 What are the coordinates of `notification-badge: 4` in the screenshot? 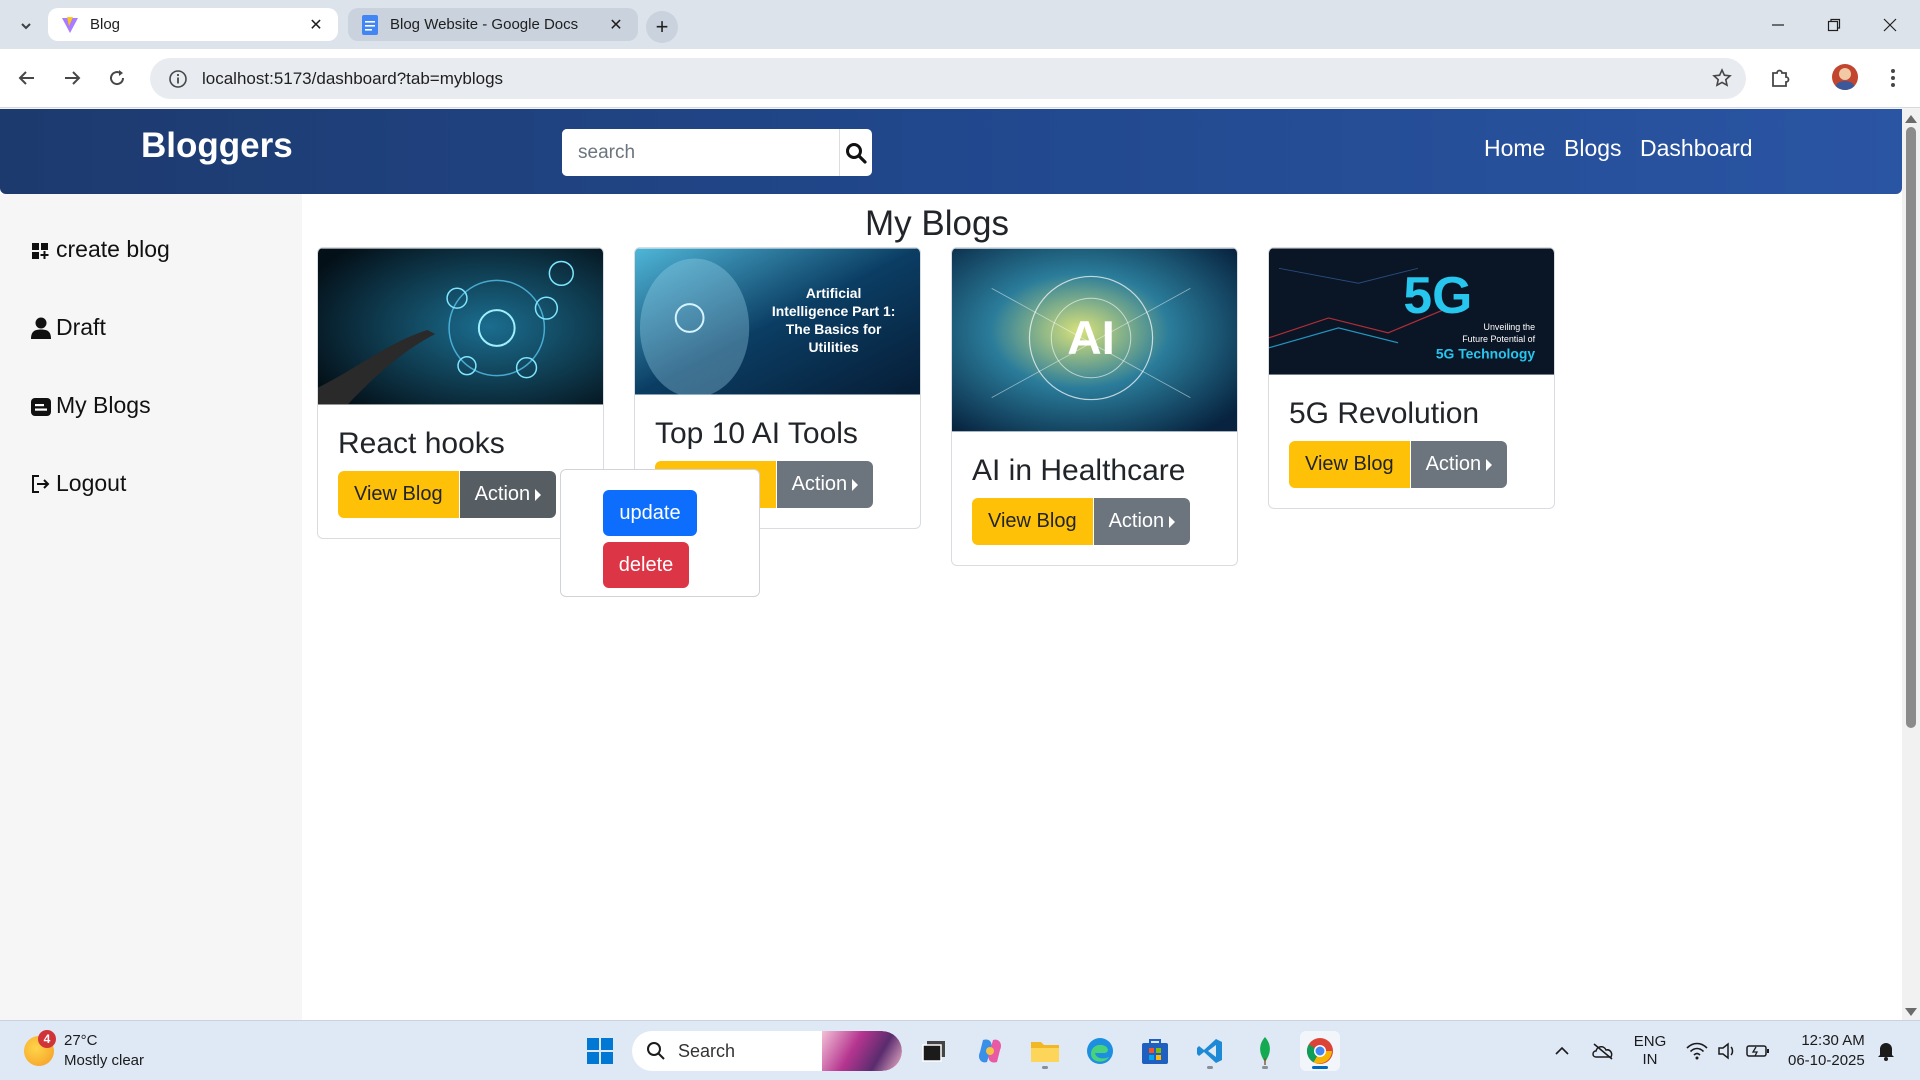 It's located at (47, 1039).